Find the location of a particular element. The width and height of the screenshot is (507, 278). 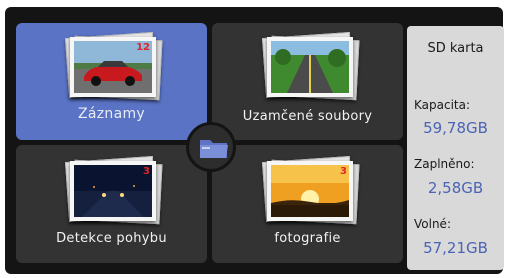

sunset-image is located at coordinates (310, 191).